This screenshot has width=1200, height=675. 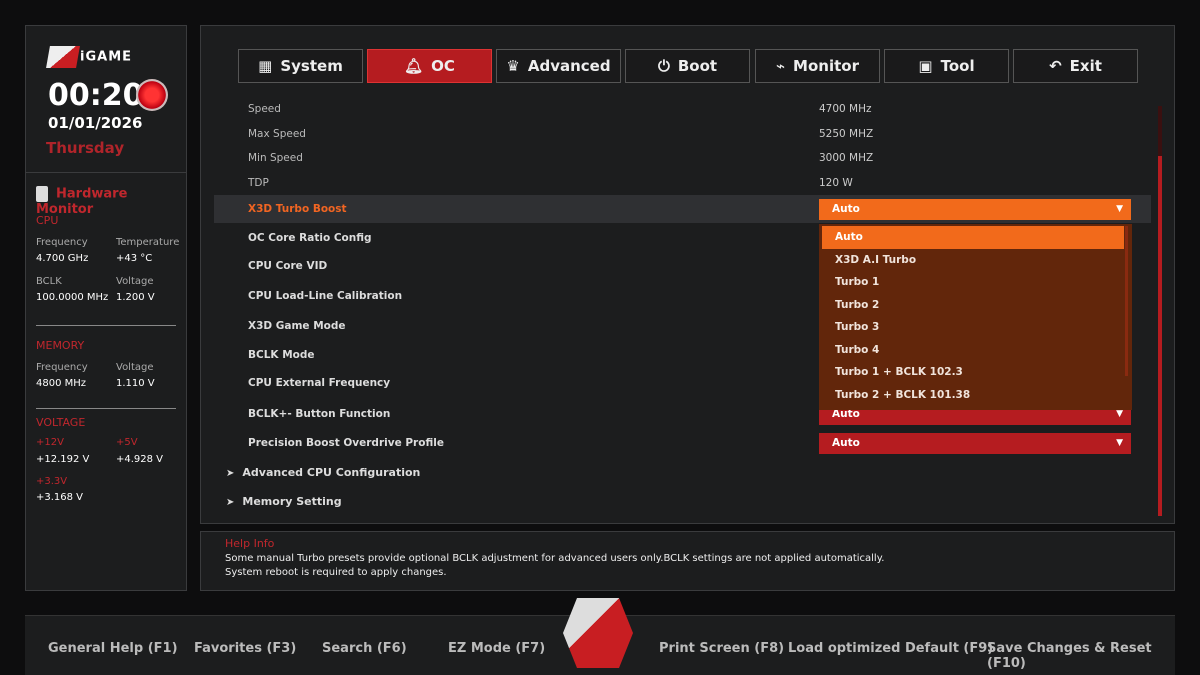 What do you see at coordinates (135, 383) in the screenshot?
I see `mem-volt-value: 1.110 V` at bounding box center [135, 383].